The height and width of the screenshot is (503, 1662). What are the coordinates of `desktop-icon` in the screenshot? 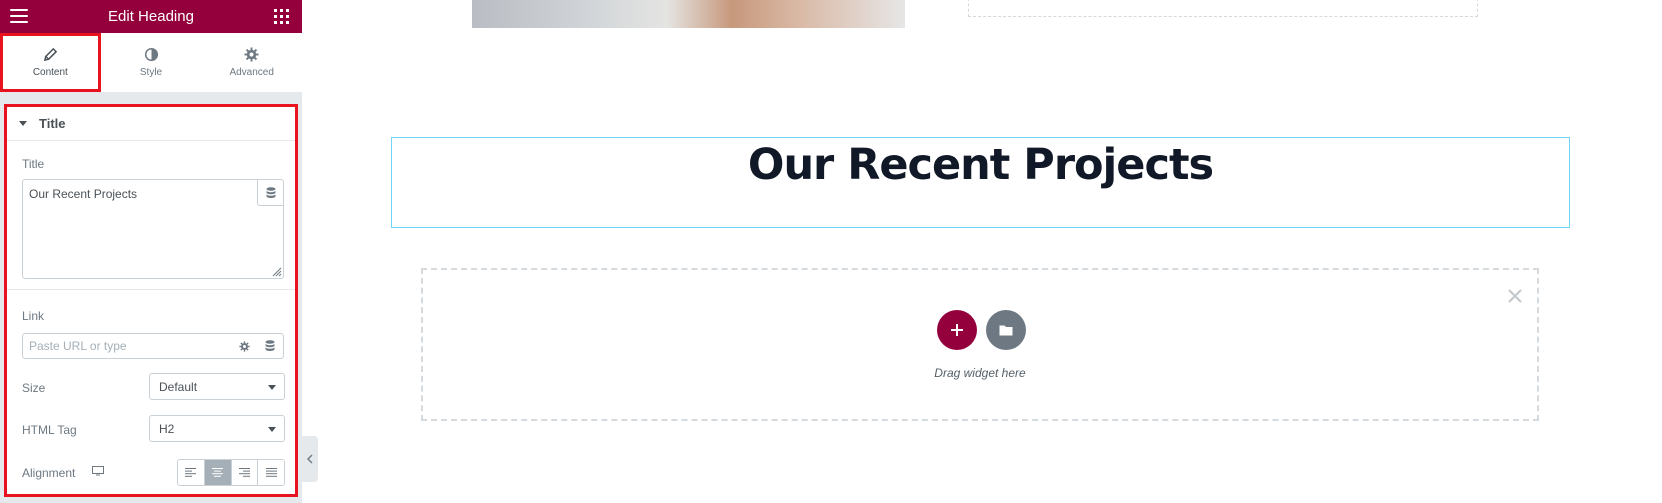 It's located at (98, 471).